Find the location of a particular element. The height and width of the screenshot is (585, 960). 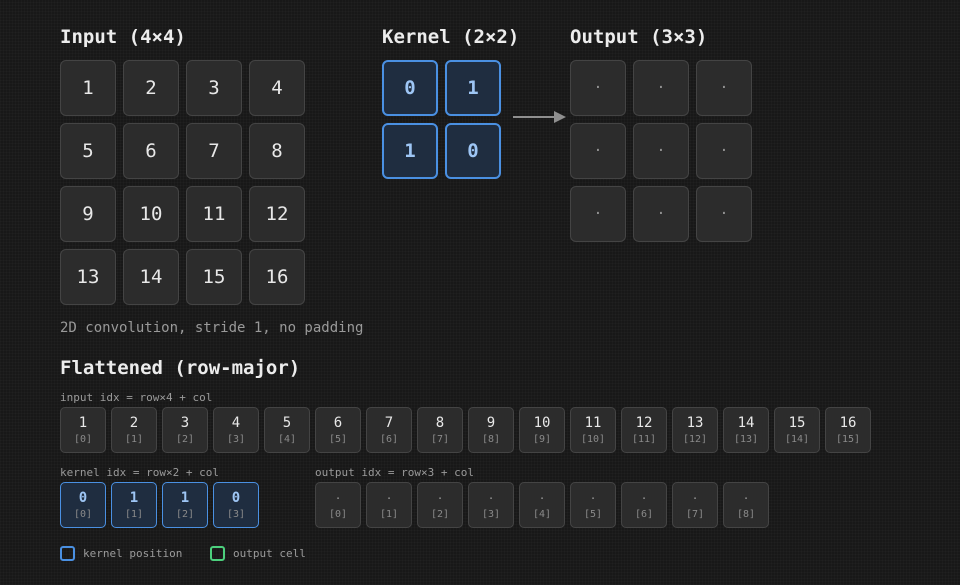

input-cell: 6 is located at coordinates (151, 151).